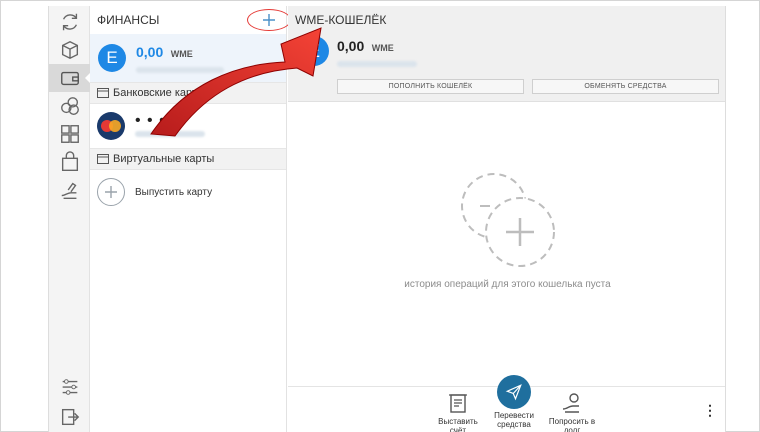  What do you see at coordinates (69, 417) in the screenshot?
I see `logout-icon` at bounding box center [69, 417].